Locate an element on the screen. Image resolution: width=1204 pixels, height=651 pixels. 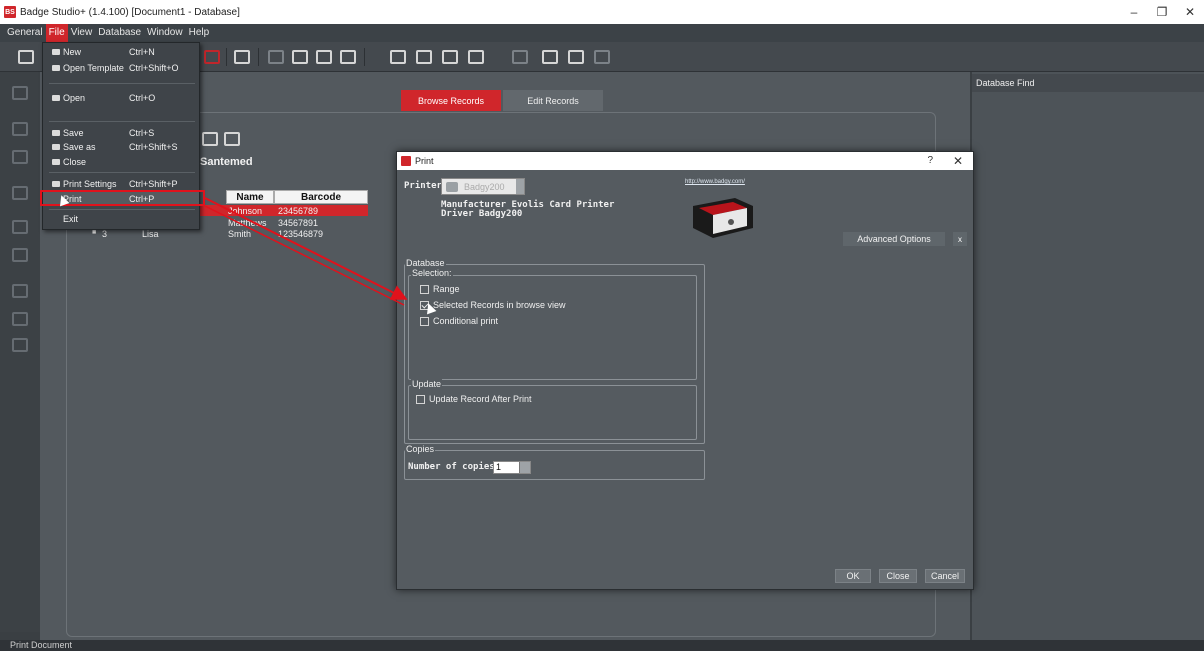
database-title: Santemed is located at coordinates (226, 162).